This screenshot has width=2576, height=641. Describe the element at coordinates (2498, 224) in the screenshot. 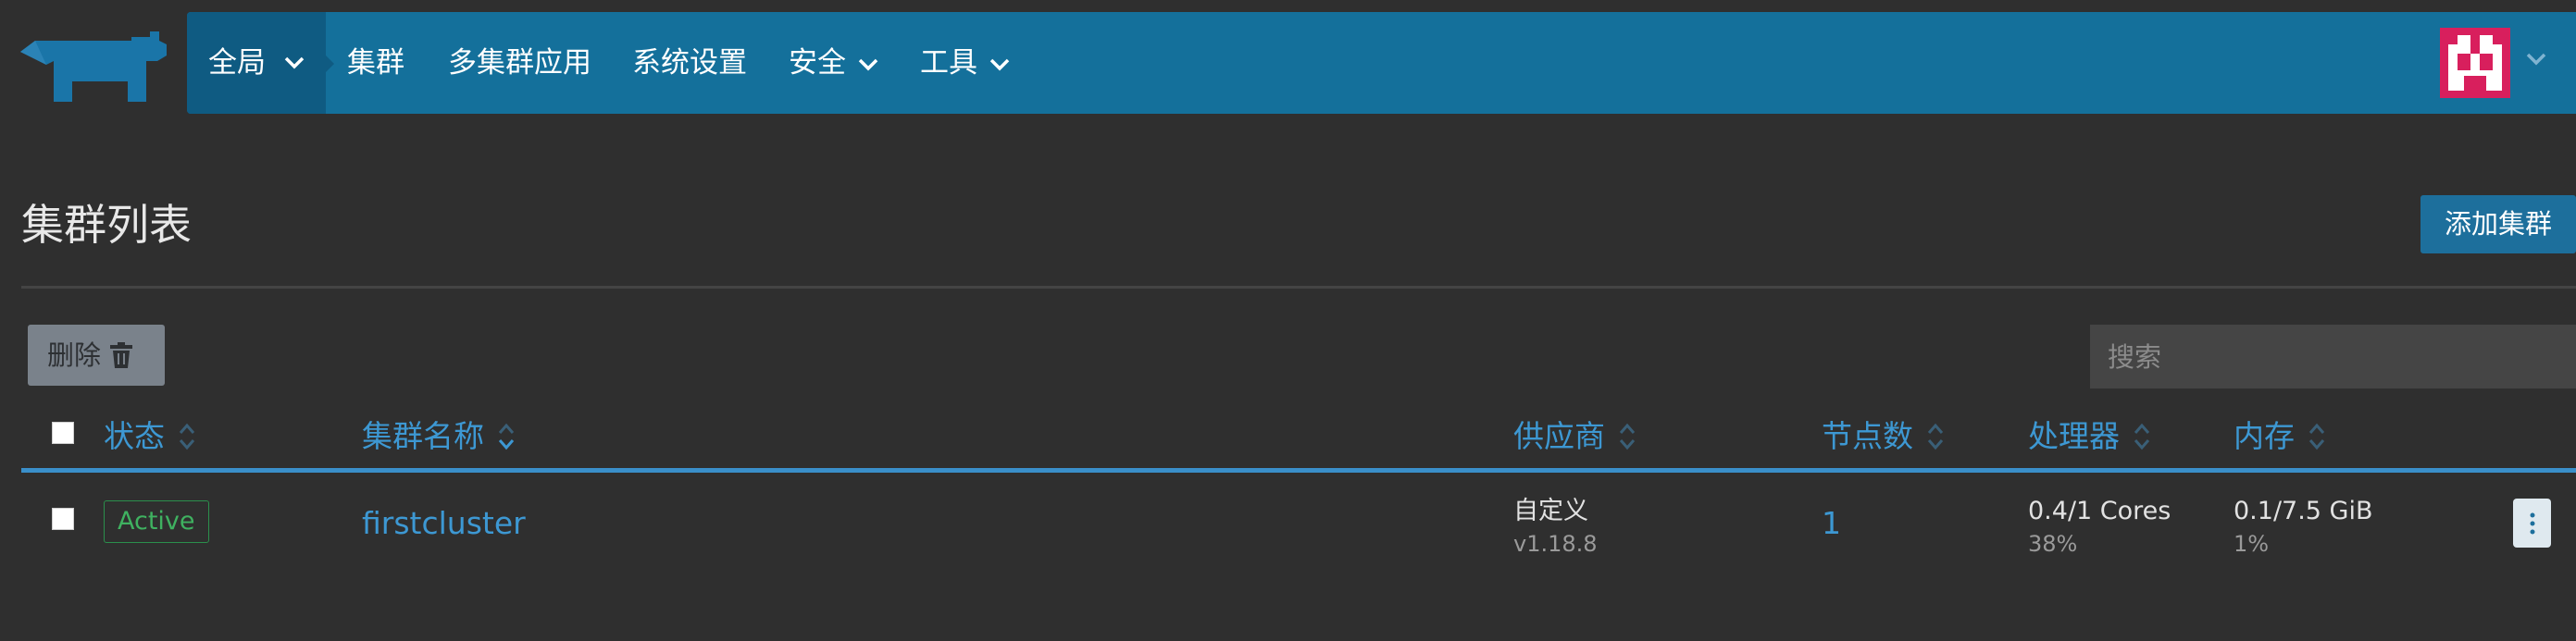

I see `add-cluster-button: 添加集群` at that location.